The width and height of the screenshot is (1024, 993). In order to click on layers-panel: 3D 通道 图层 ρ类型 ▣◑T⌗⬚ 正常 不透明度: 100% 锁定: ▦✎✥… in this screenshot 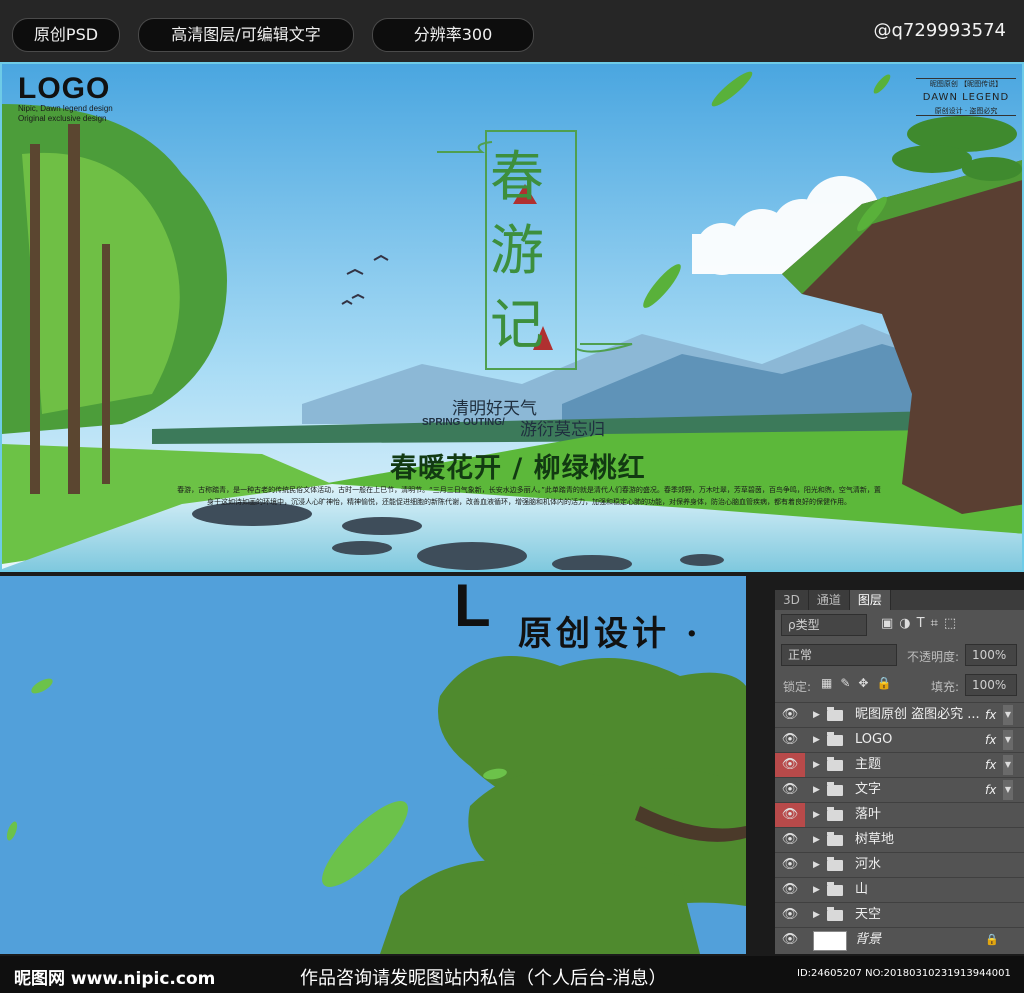, I will do `click(899, 772)`.